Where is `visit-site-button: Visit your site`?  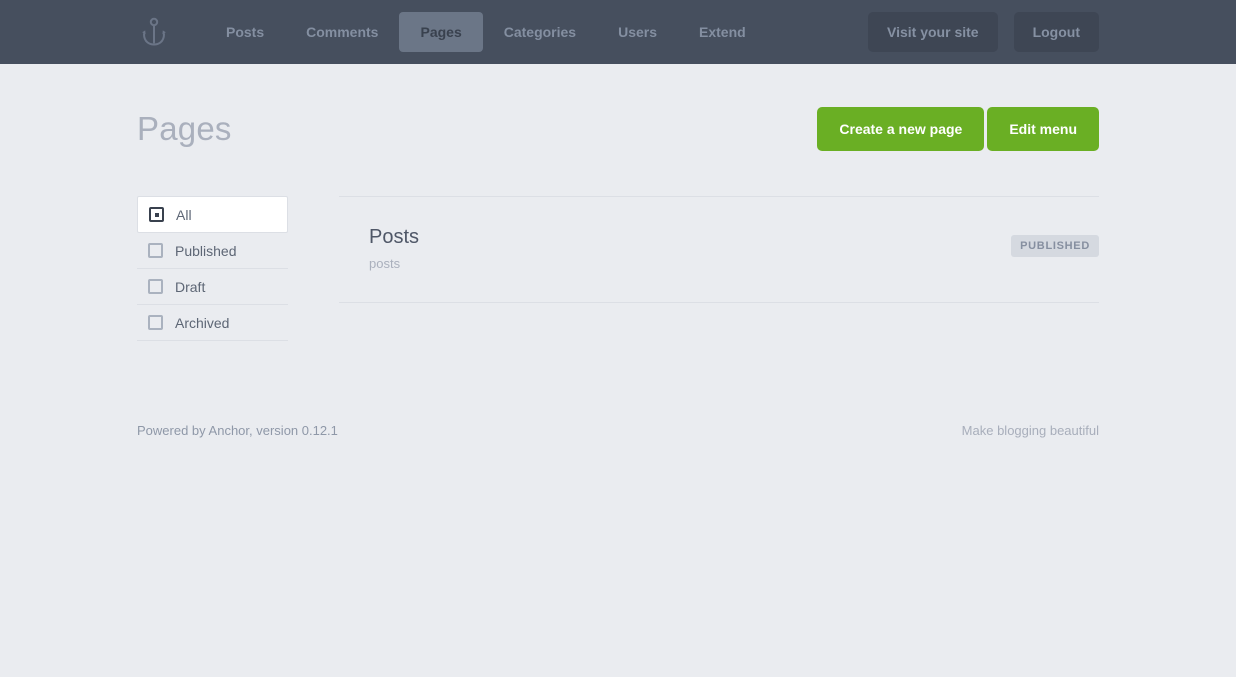 visit-site-button: Visit your site is located at coordinates (933, 32).